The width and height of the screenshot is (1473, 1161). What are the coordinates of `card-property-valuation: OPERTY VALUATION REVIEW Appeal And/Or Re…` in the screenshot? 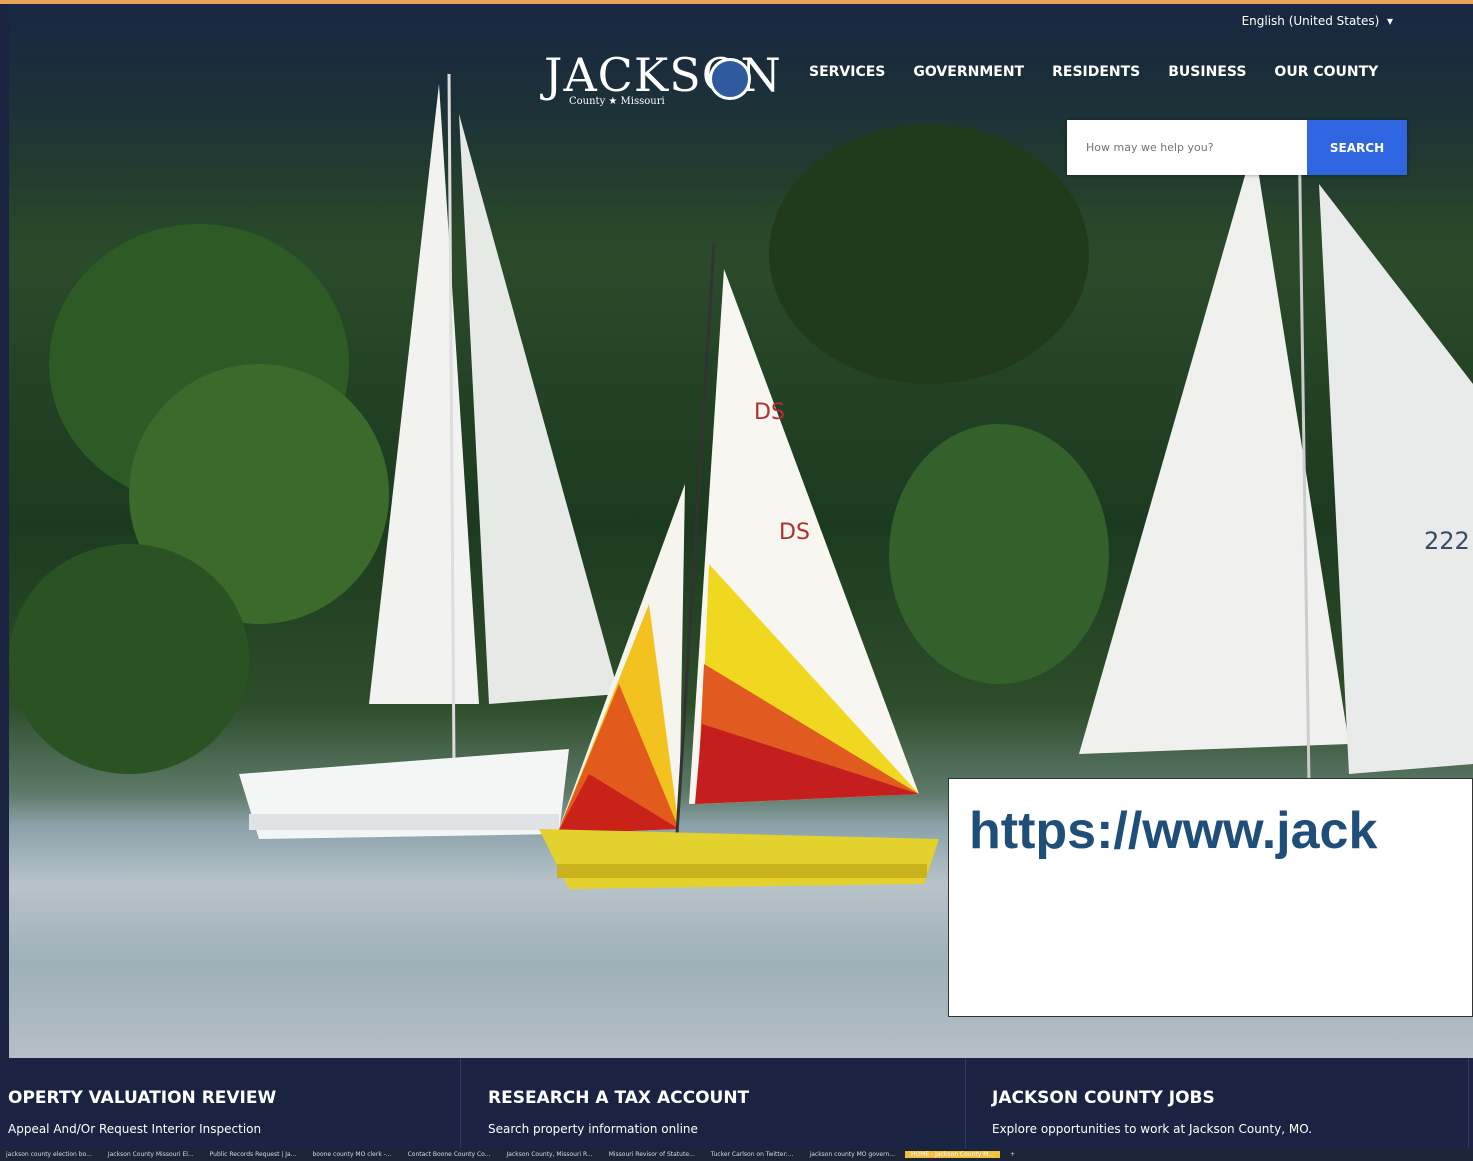 It's located at (230, 1103).